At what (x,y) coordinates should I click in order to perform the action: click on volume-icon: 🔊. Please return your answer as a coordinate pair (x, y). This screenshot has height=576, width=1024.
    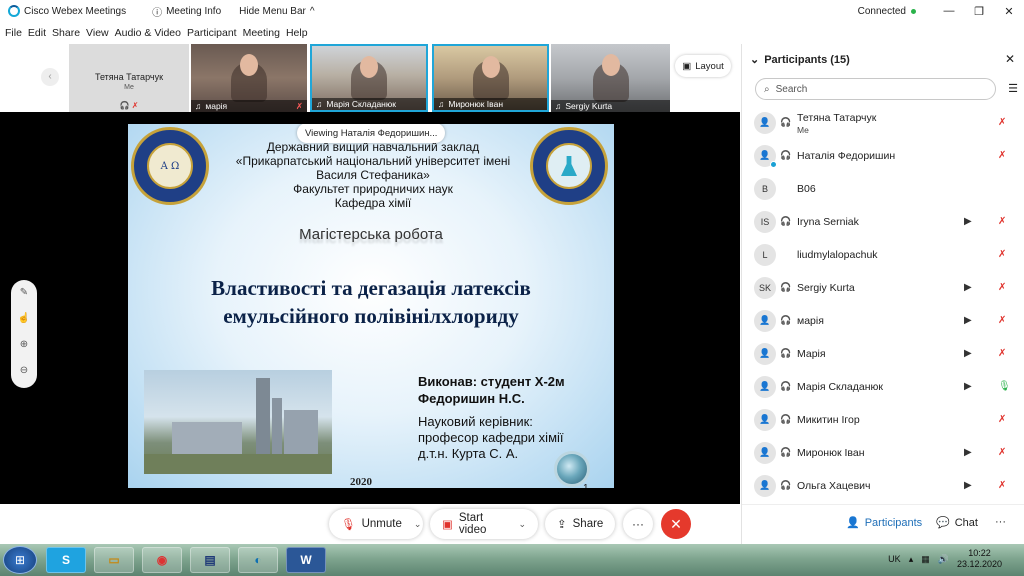
    Looking at the image, I should click on (943, 559).